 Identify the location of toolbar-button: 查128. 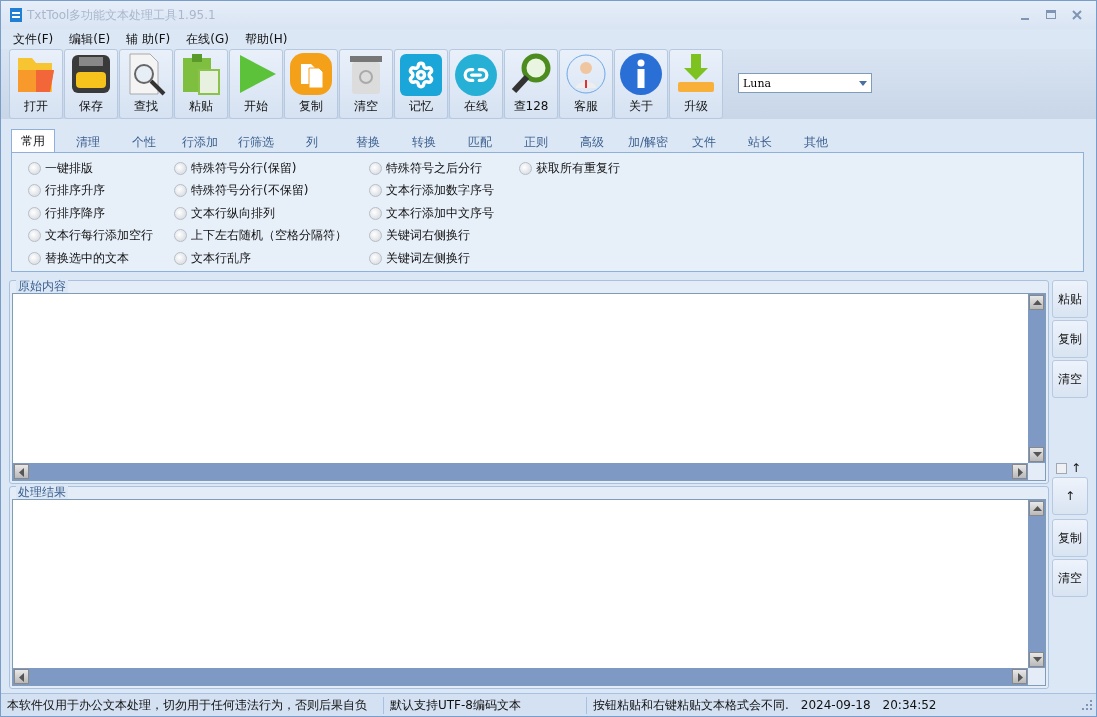
(531, 84).